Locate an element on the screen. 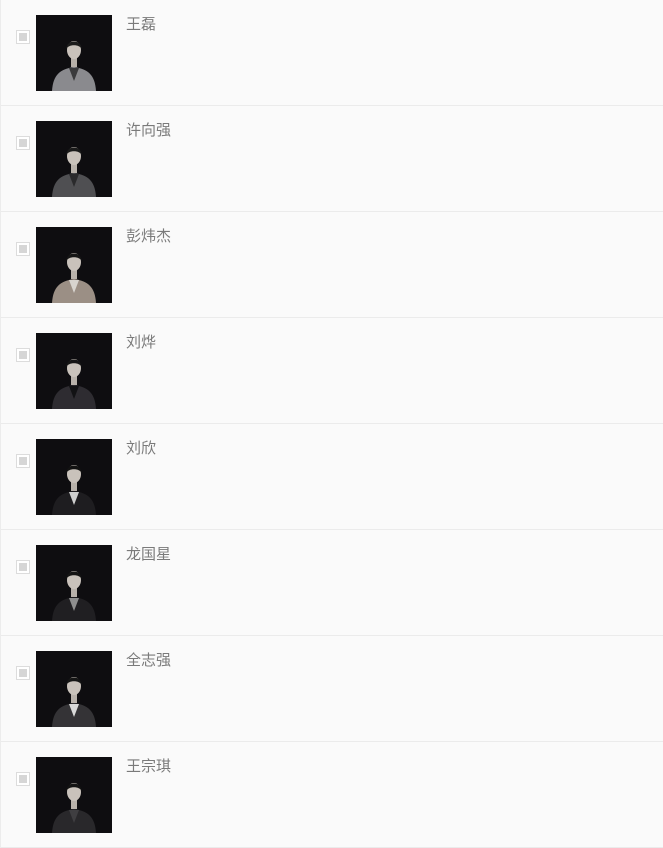 This screenshot has width=663, height=848. person-name: 许向强 is located at coordinates (149, 130).